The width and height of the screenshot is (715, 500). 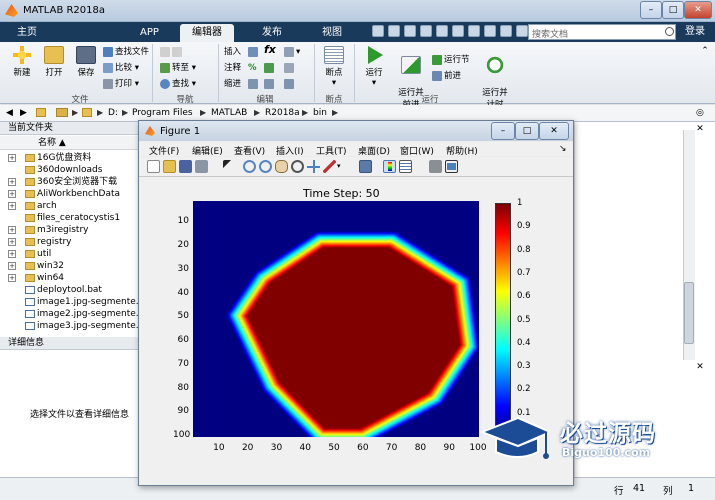 I want to click on menu-window: 窗口(W), so click(x=417, y=150).